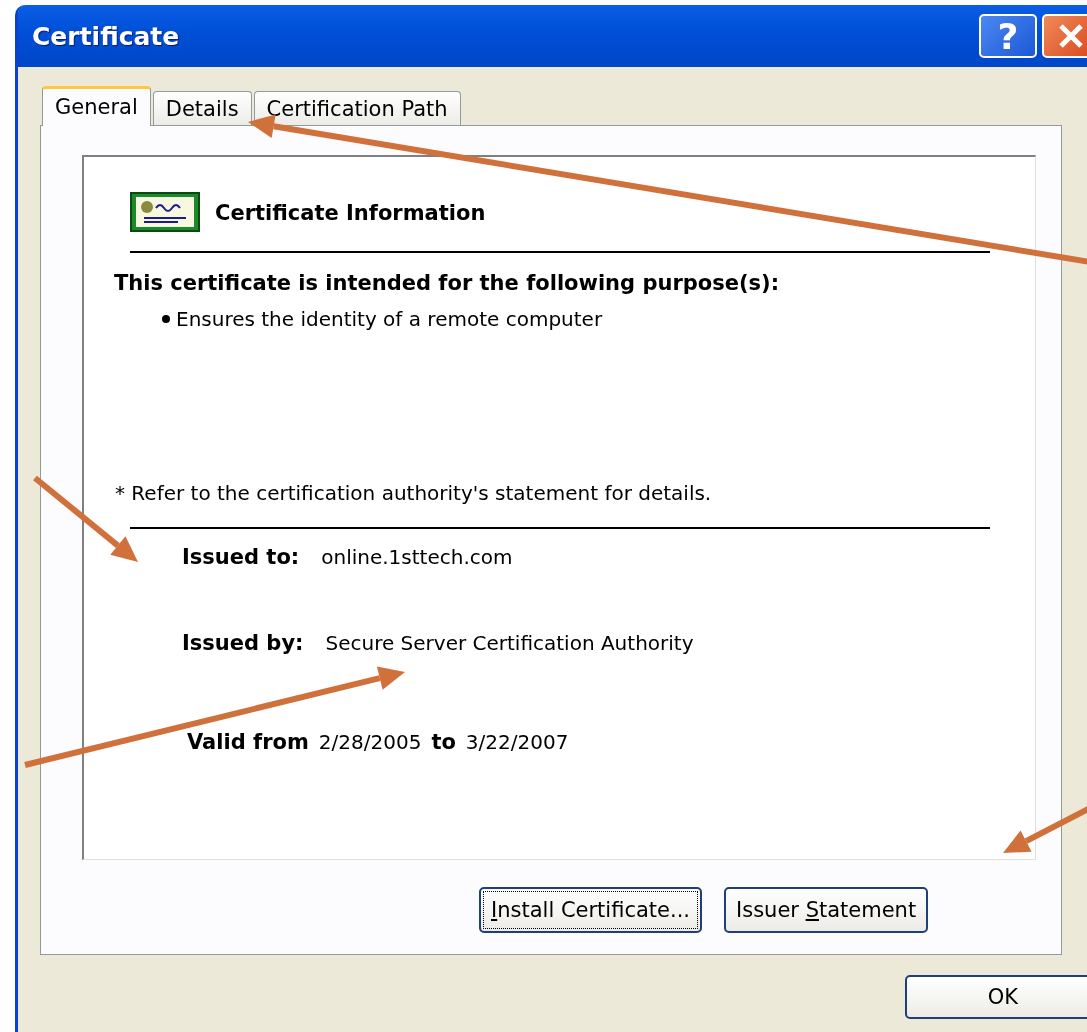 The image size is (1087, 1032). Describe the element at coordinates (96, 106) in the screenshot. I see `tab: General` at that location.